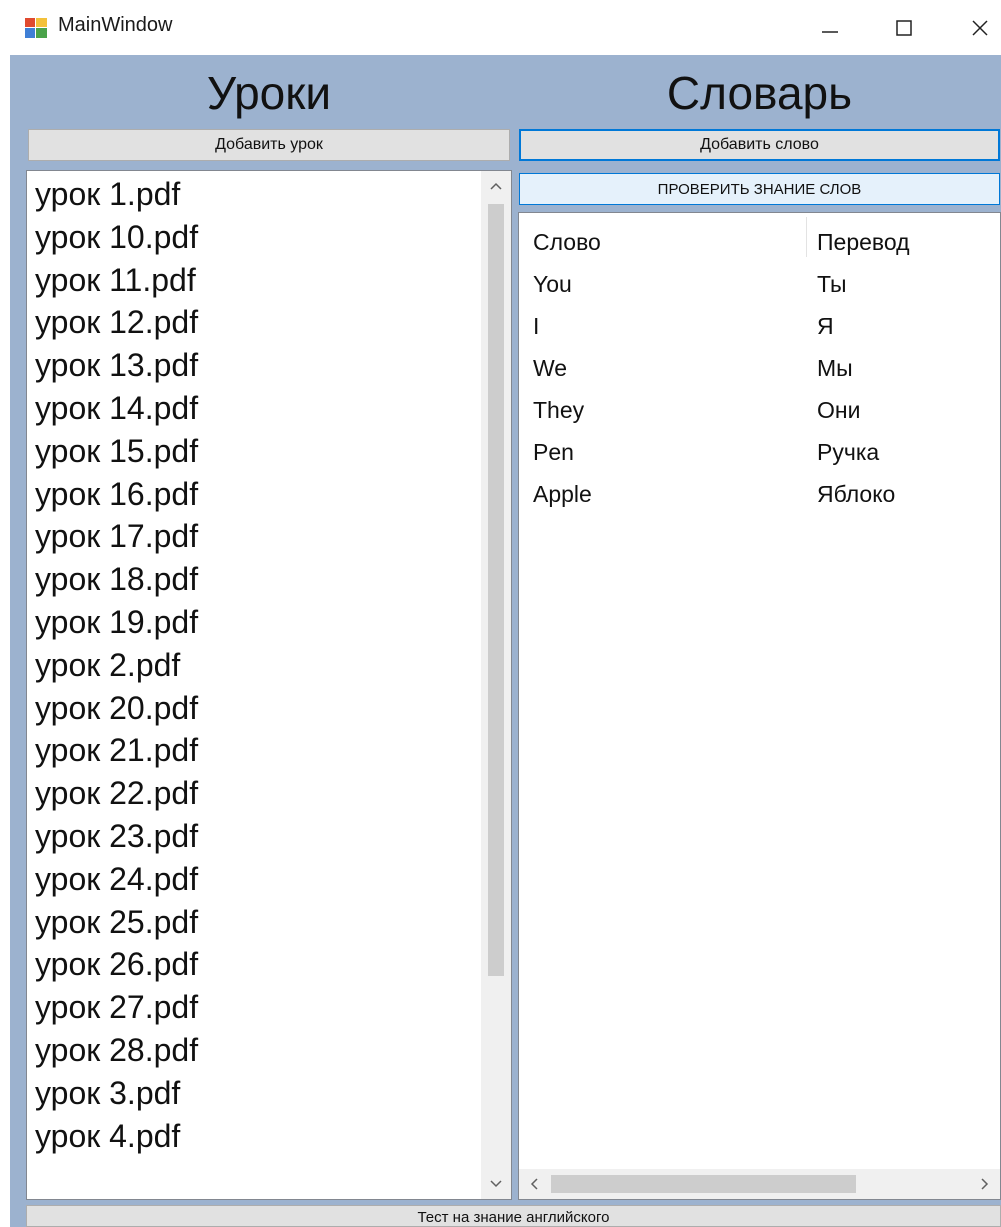  Describe the element at coordinates (116, 622) in the screenshot. I see `list-item: урок 19.pdf` at that location.